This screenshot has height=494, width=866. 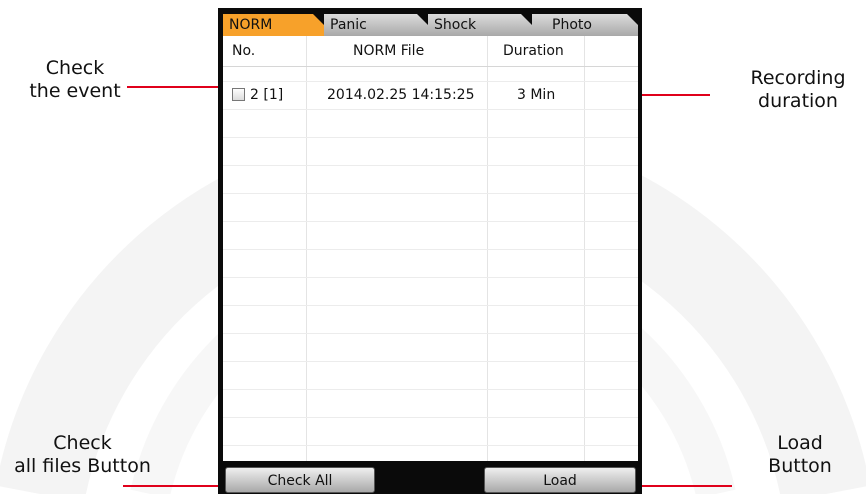 What do you see at coordinates (430, 51) in the screenshot?
I see `table-header: No. NORM File Duration` at bounding box center [430, 51].